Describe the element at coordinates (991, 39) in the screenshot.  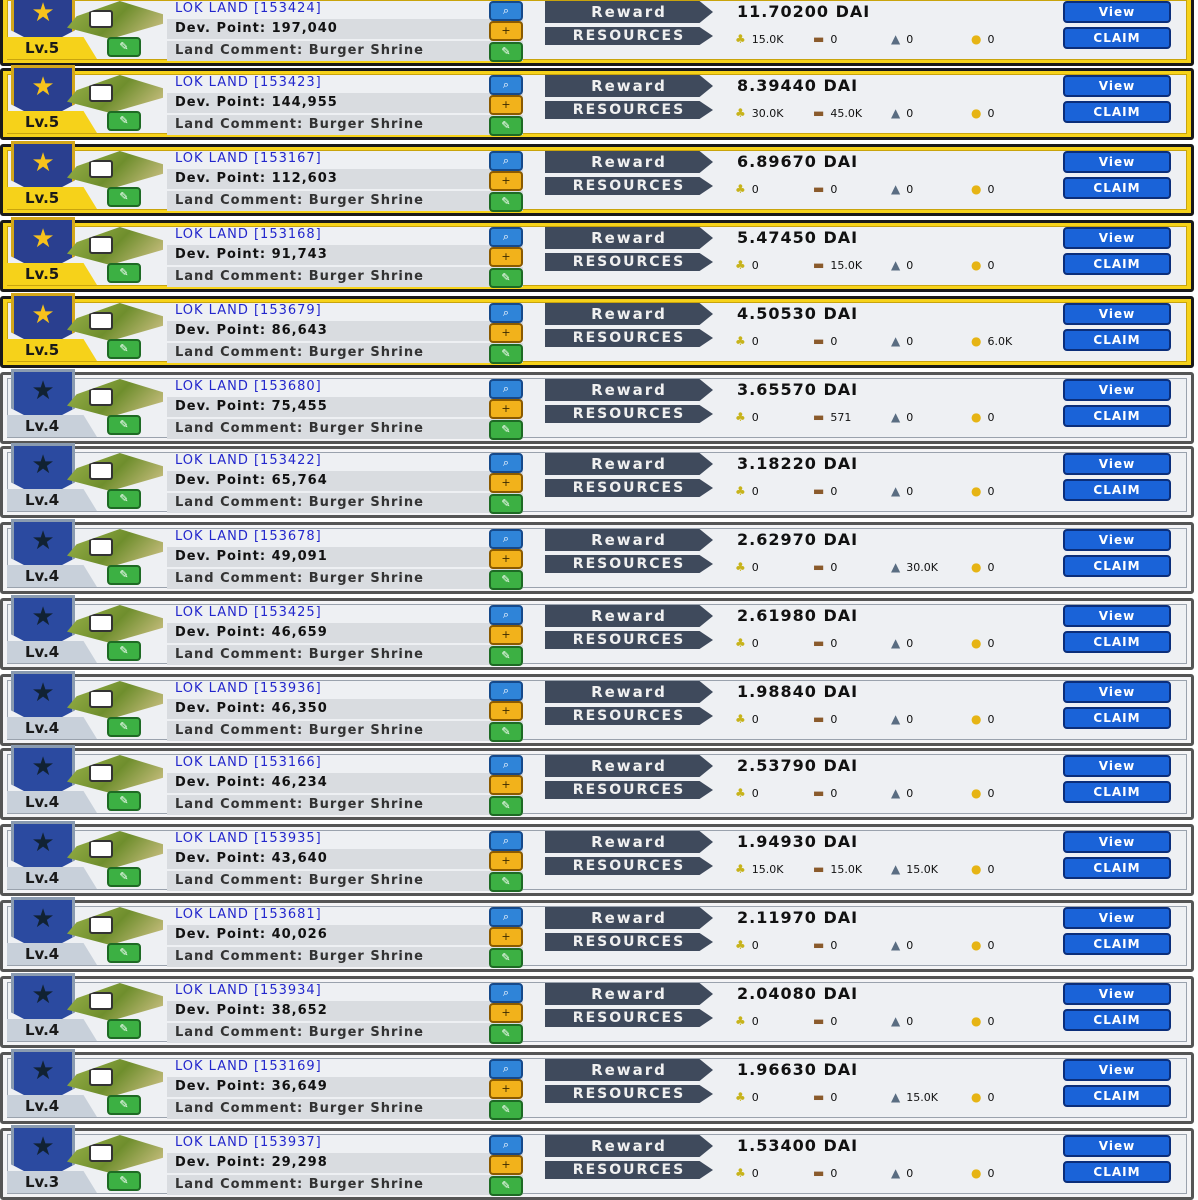
I see `gold-value: 0` at that location.